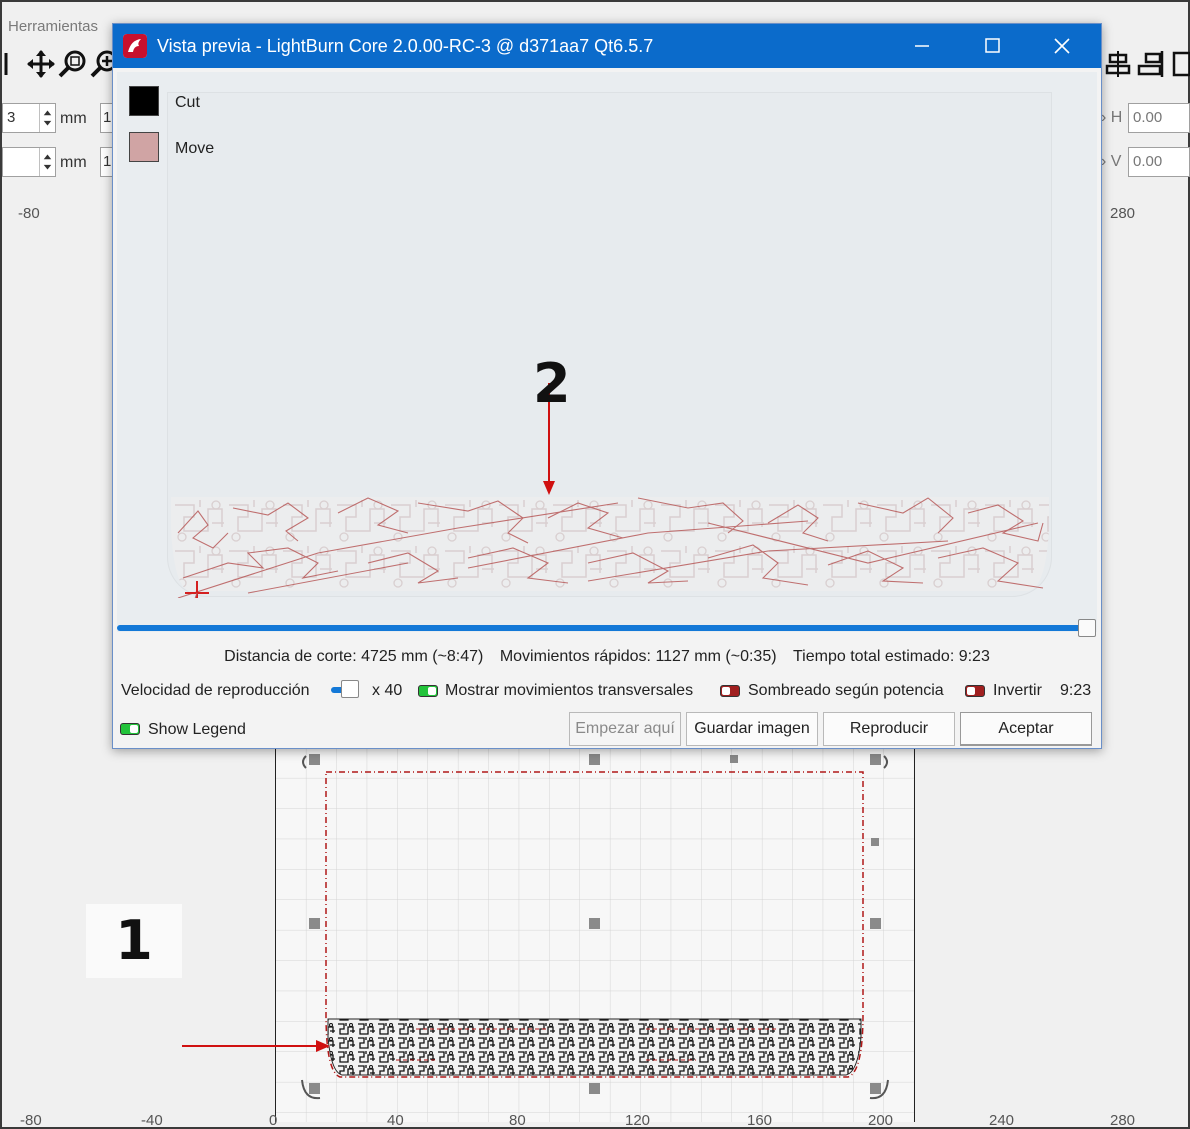  What do you see at coordinates (569, 691) in the screenshot?
I see `show-traversal-label: Mostrar movimientos transversales` at bounding box center [569, 691].